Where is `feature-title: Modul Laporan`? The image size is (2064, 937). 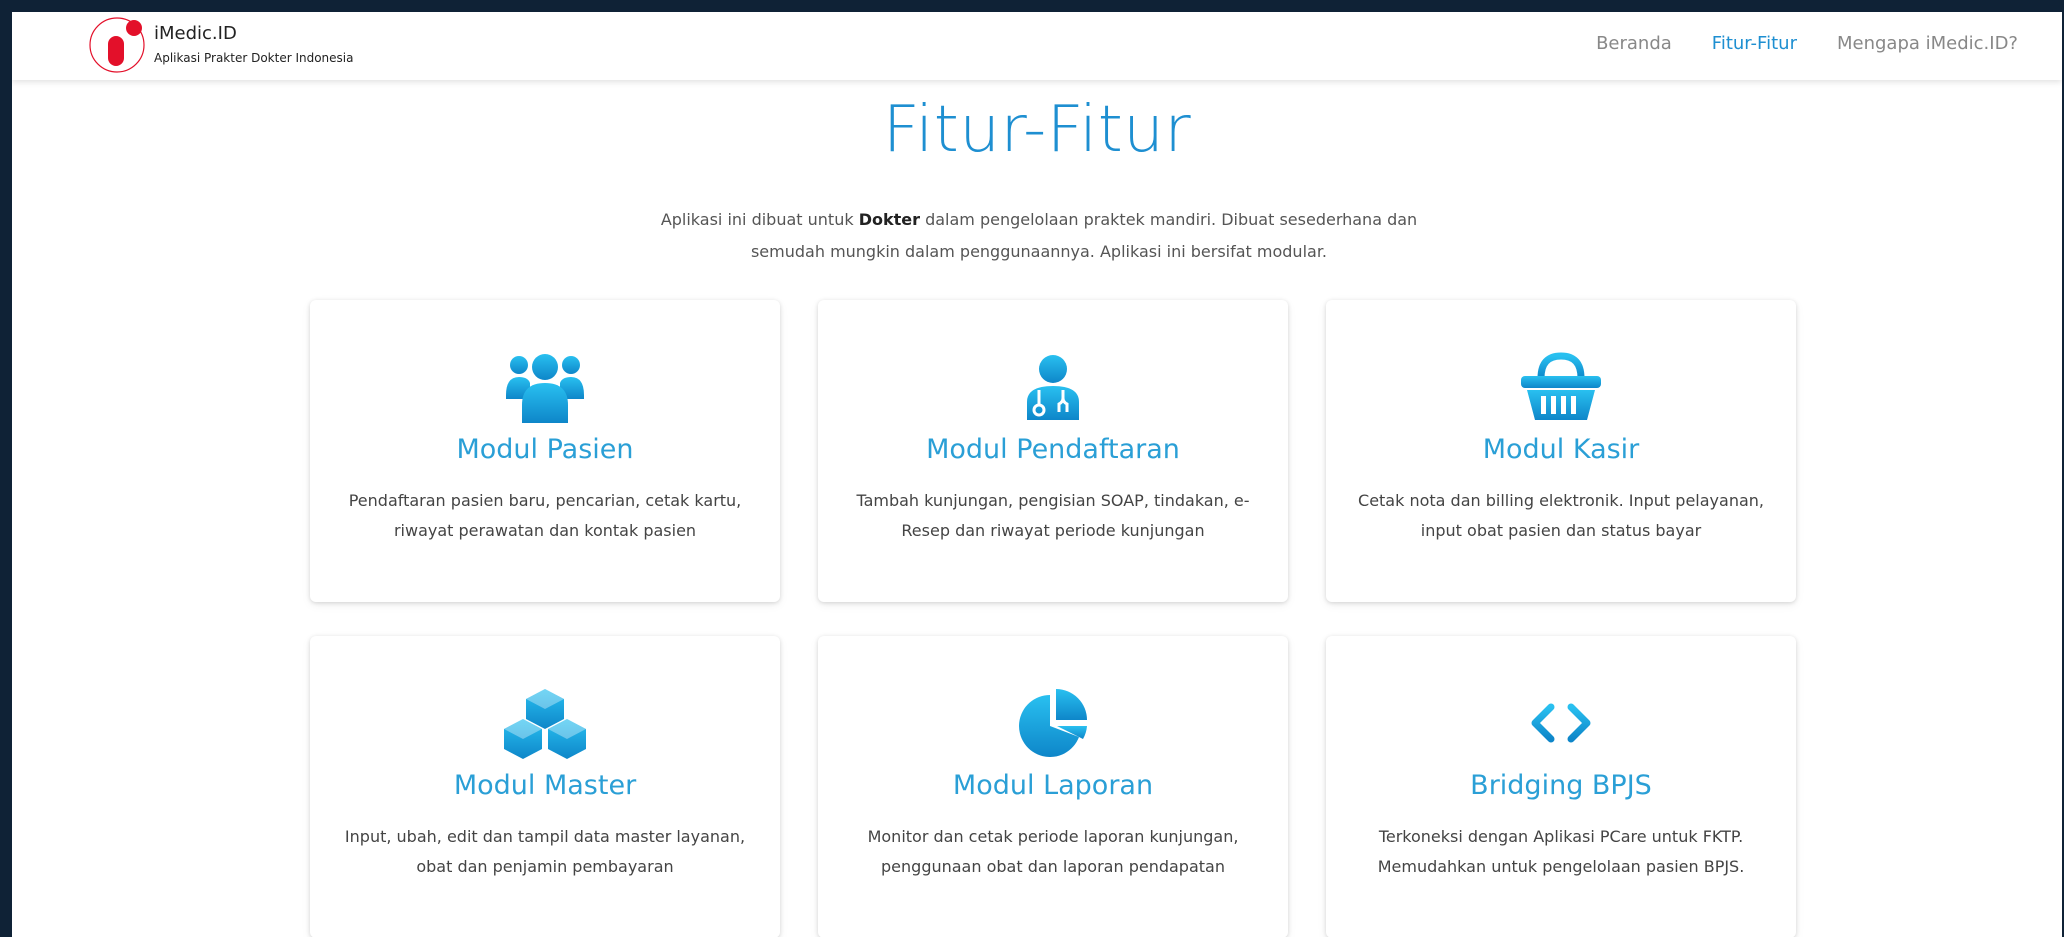
feature-title: Modul Laporan is located at coordinates (1053, 785).